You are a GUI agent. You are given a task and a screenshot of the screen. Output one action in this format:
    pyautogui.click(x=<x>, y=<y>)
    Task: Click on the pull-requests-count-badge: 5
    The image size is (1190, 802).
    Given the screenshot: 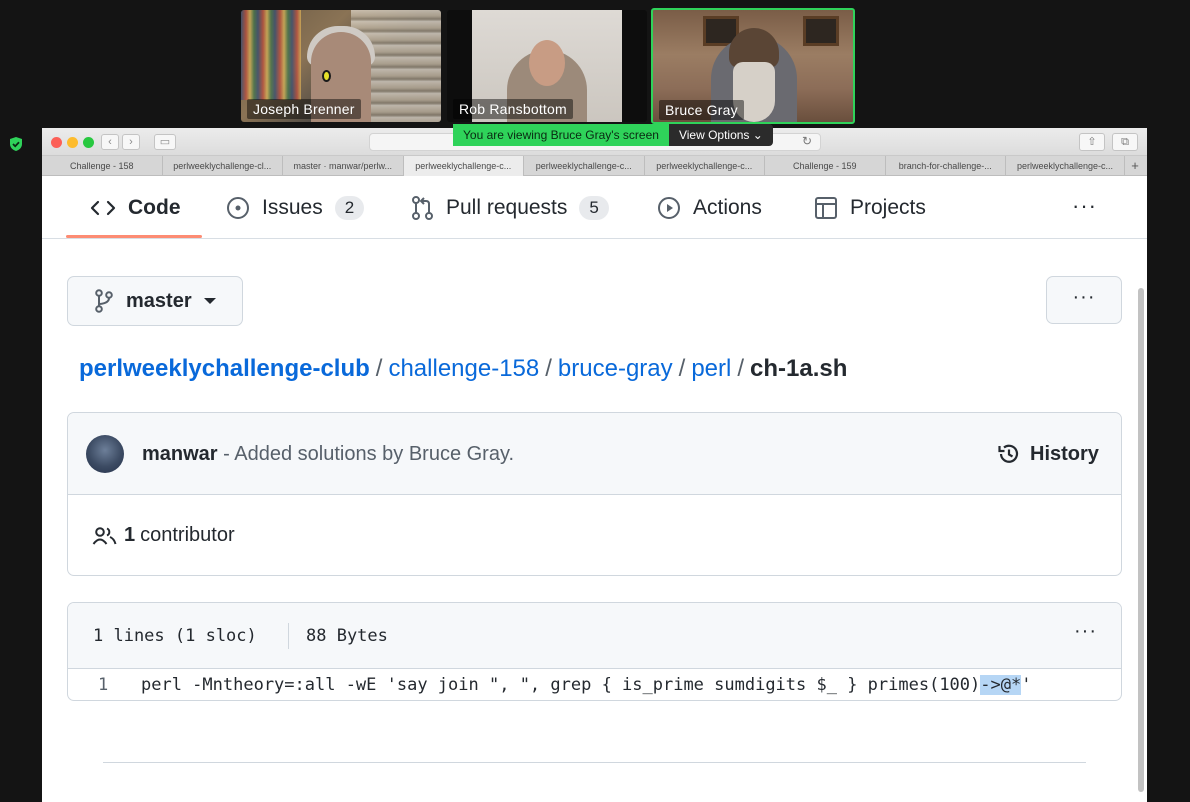 What is the action you would take?
    pyautogui.click(x=594, y=208)
    